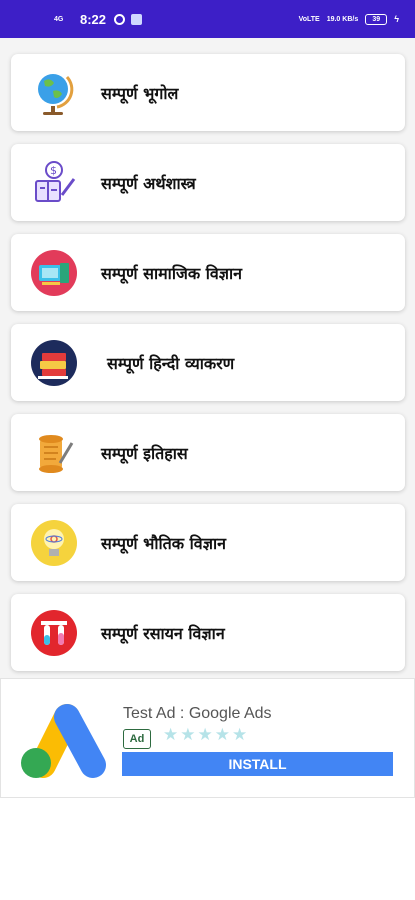  I want to click on subject-card-geography: सम्पूर्ण भूगोल, so click(208, 92).